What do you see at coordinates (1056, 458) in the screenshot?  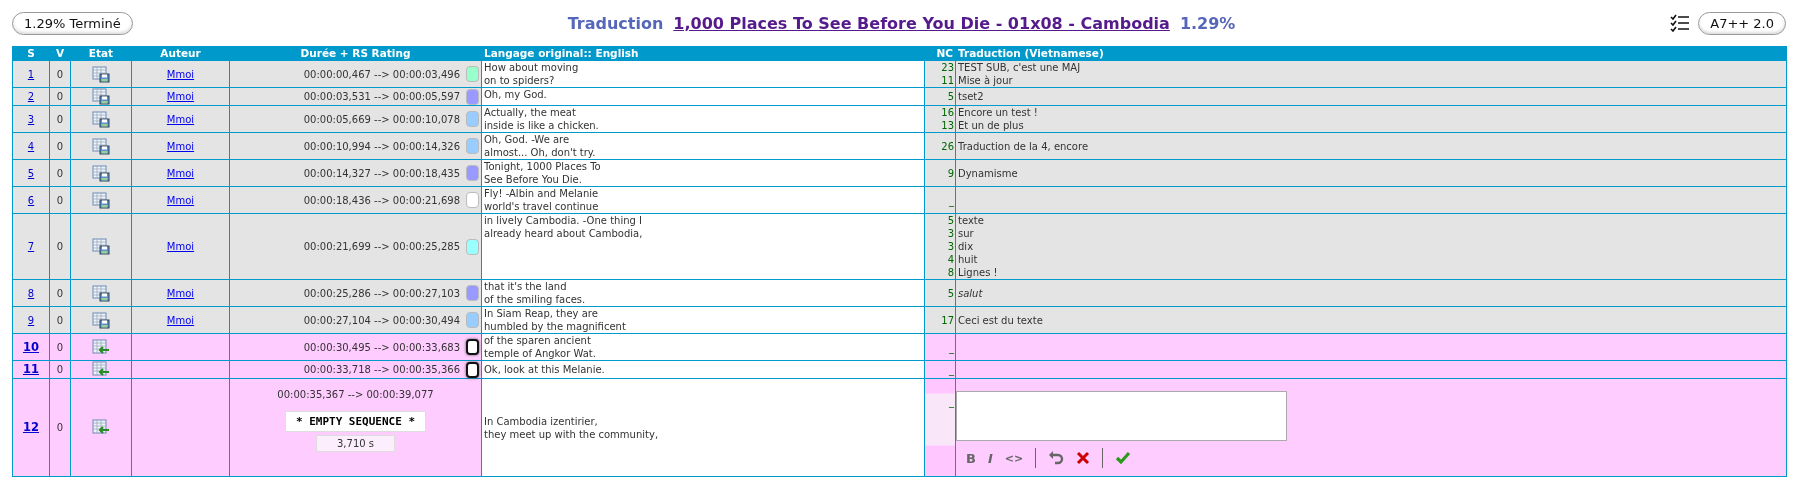 I see `undo-icon` at bounding box center [1056, 458].